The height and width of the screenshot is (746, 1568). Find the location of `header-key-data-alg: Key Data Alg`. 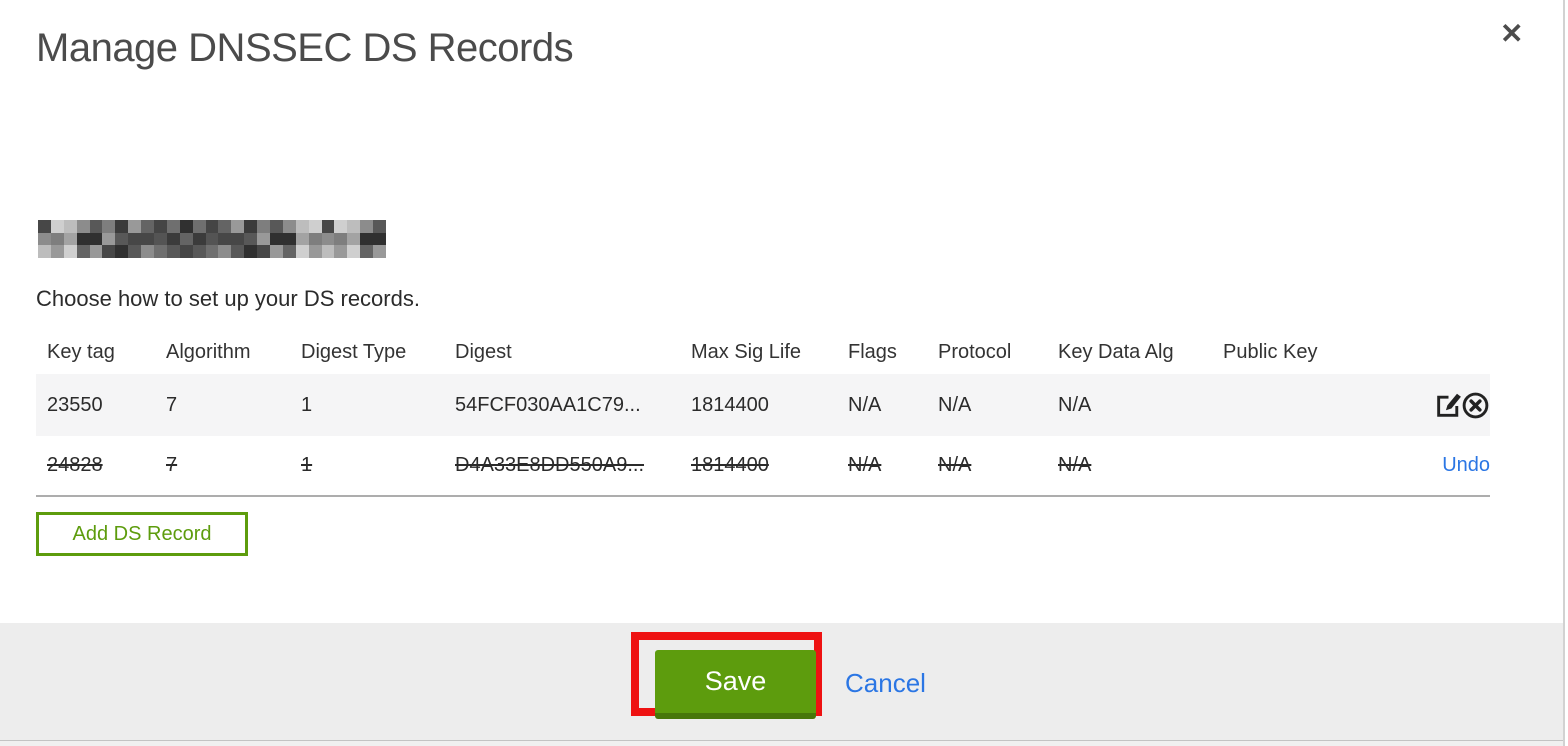

header-key-data-alg: Key Data Alg is located at coordinates (1116, 351).